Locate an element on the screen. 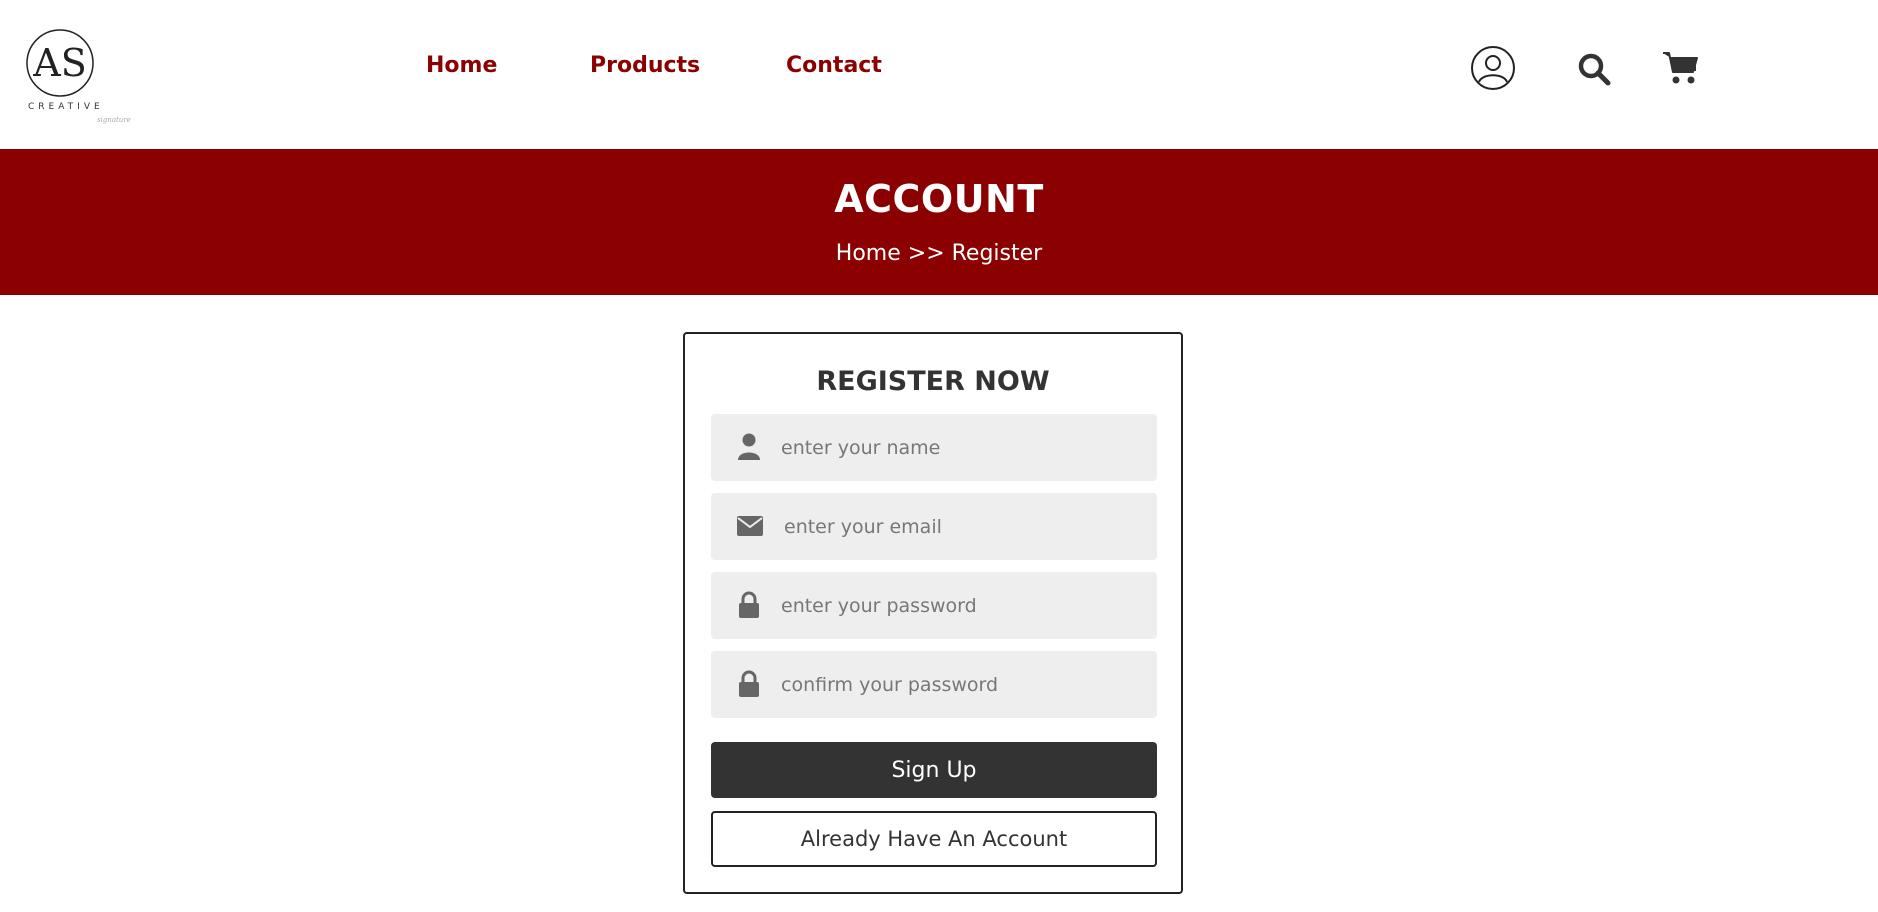  form-title: REGISTER NOW is located at coordinates (933, 381).